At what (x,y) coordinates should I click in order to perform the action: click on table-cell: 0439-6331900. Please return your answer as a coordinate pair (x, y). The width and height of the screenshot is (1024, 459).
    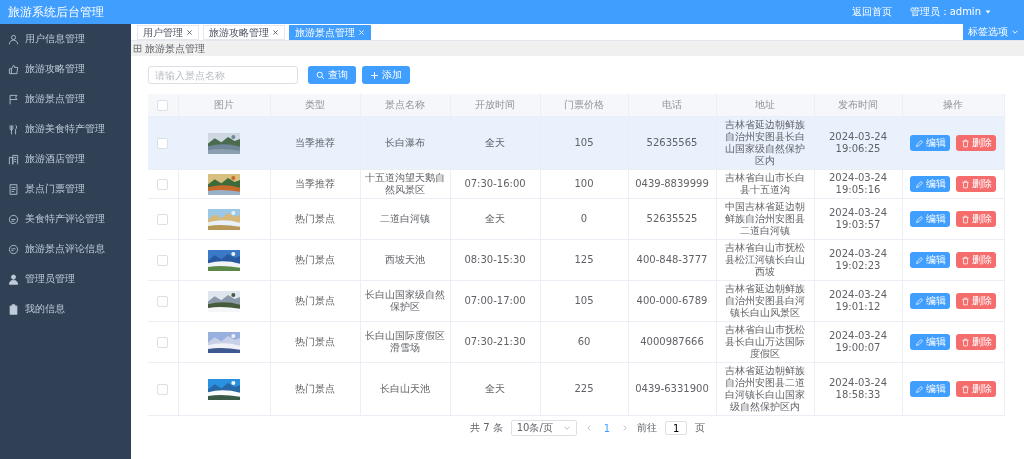
    Looking at the image, I should click on (672, 389).